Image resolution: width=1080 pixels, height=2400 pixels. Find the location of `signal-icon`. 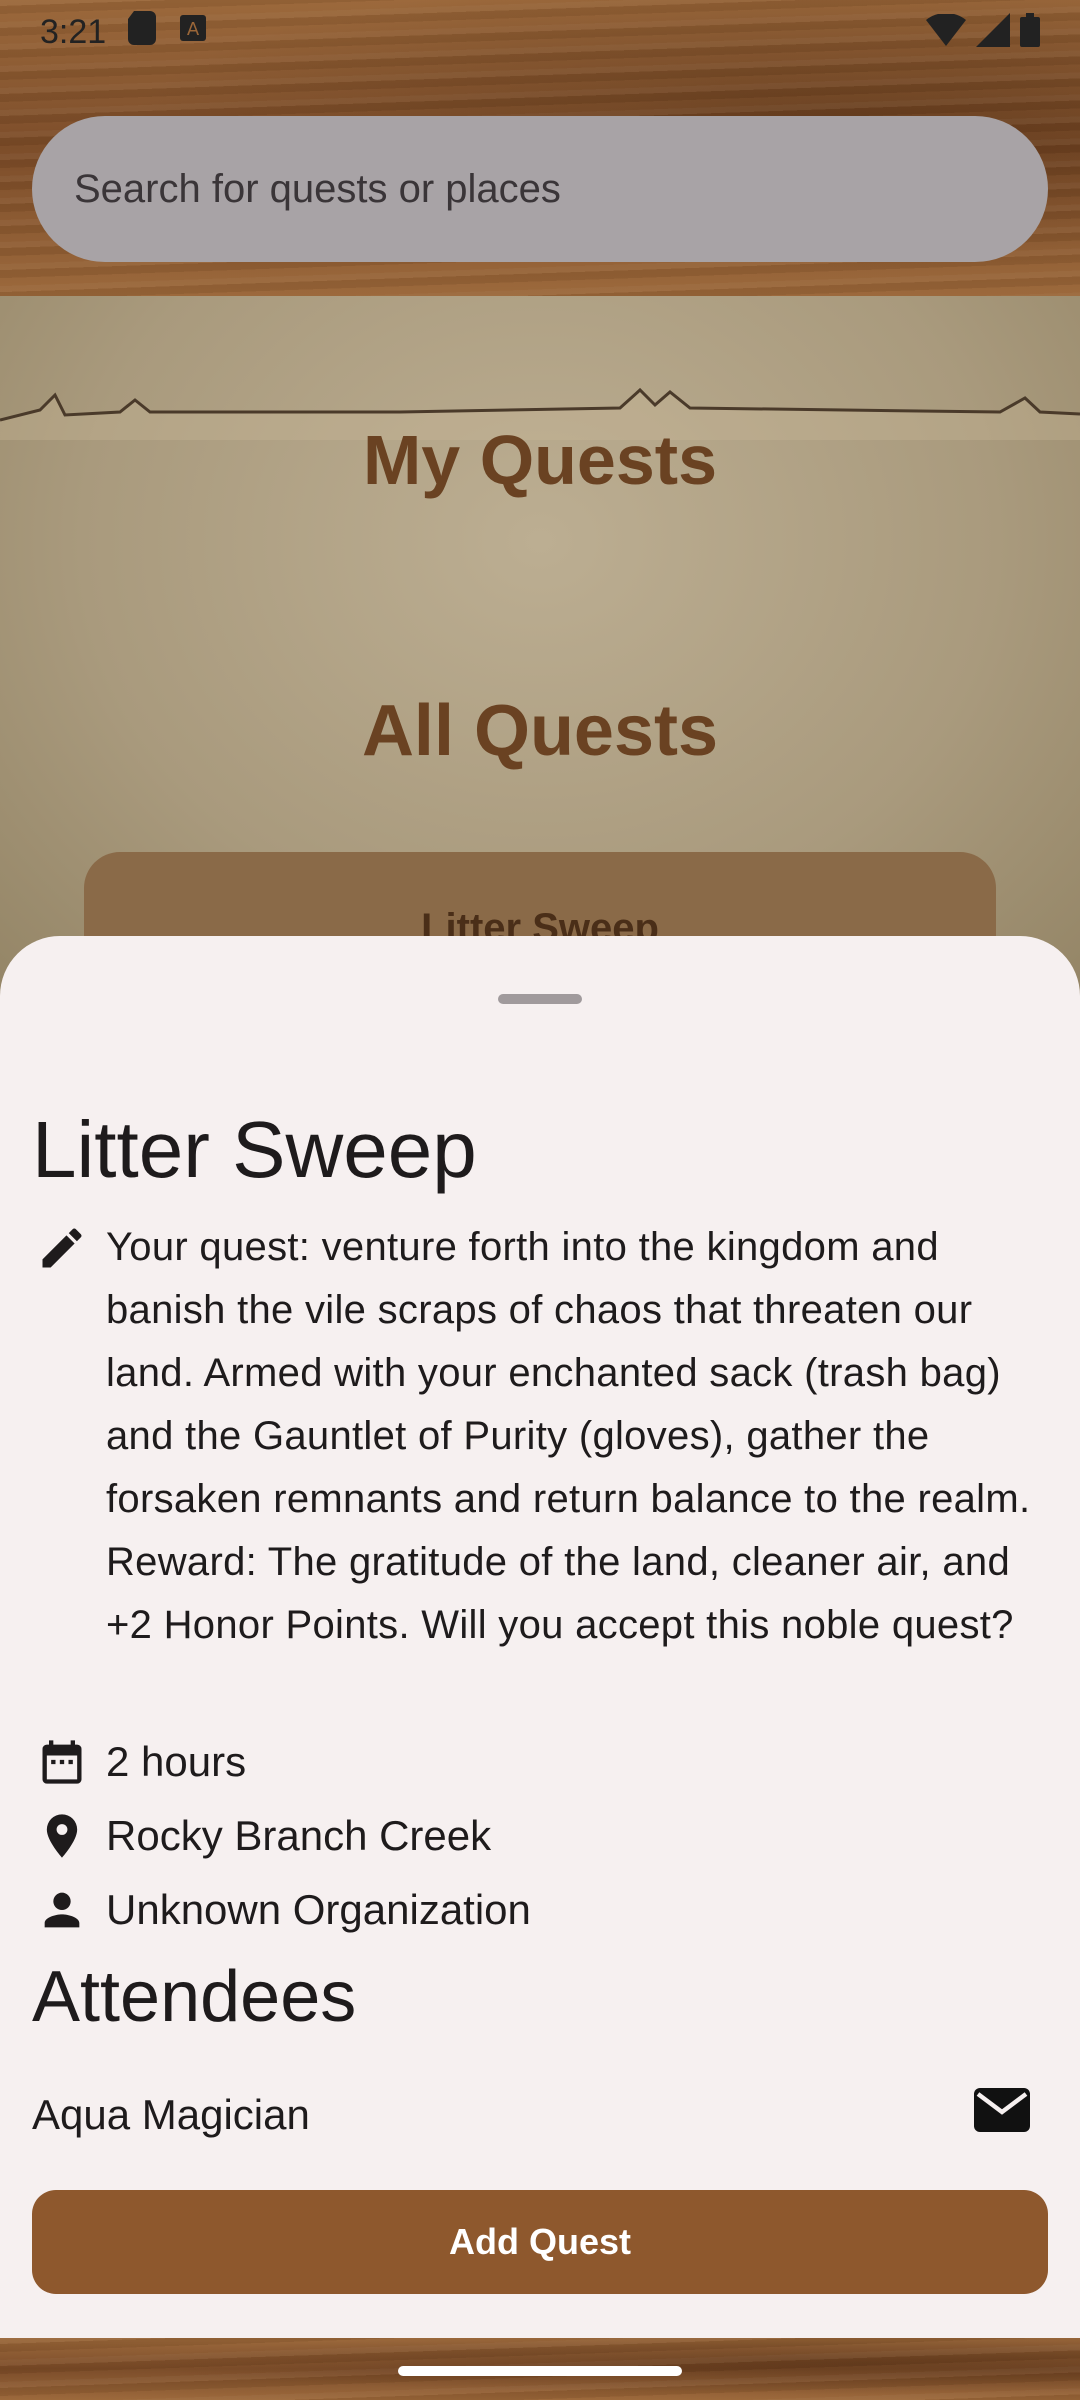

signal-icon is located at coordinates (993, 32).